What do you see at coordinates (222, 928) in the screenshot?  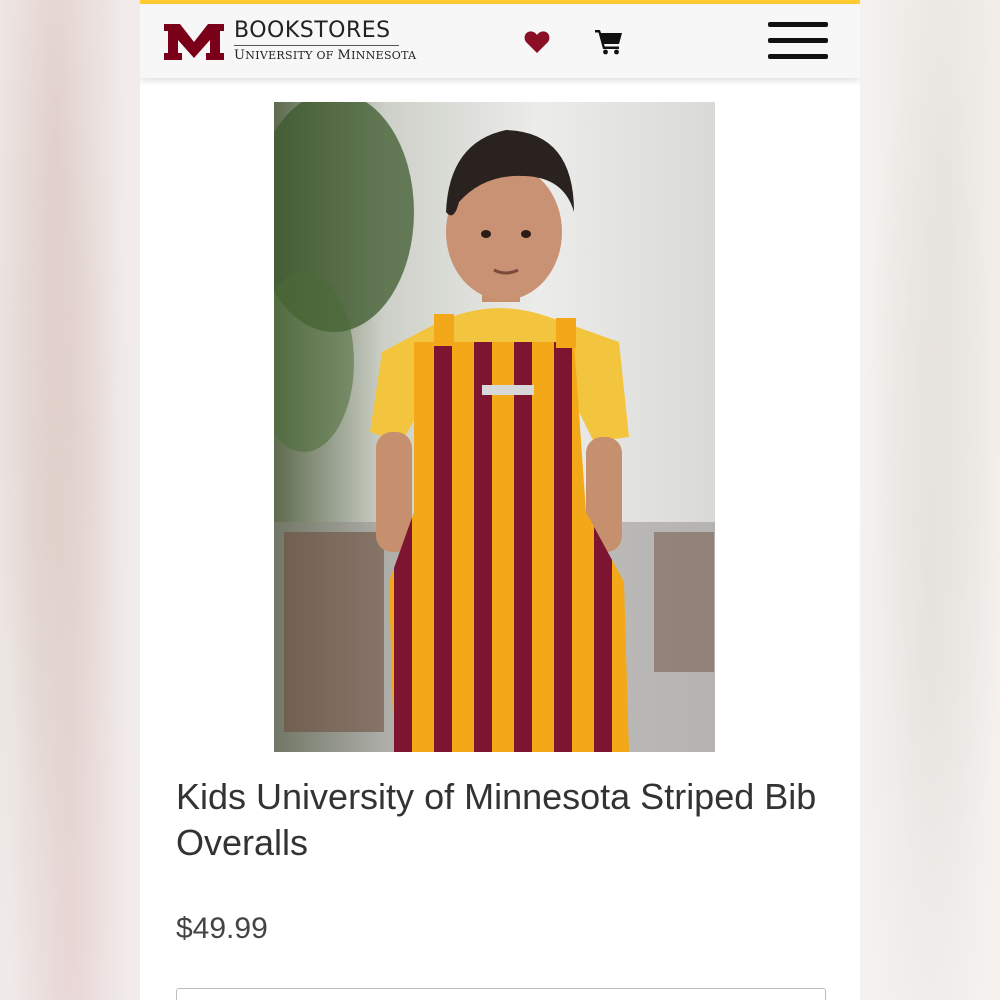 I see `product-price: $49.99` at bounding box center [222, 928].